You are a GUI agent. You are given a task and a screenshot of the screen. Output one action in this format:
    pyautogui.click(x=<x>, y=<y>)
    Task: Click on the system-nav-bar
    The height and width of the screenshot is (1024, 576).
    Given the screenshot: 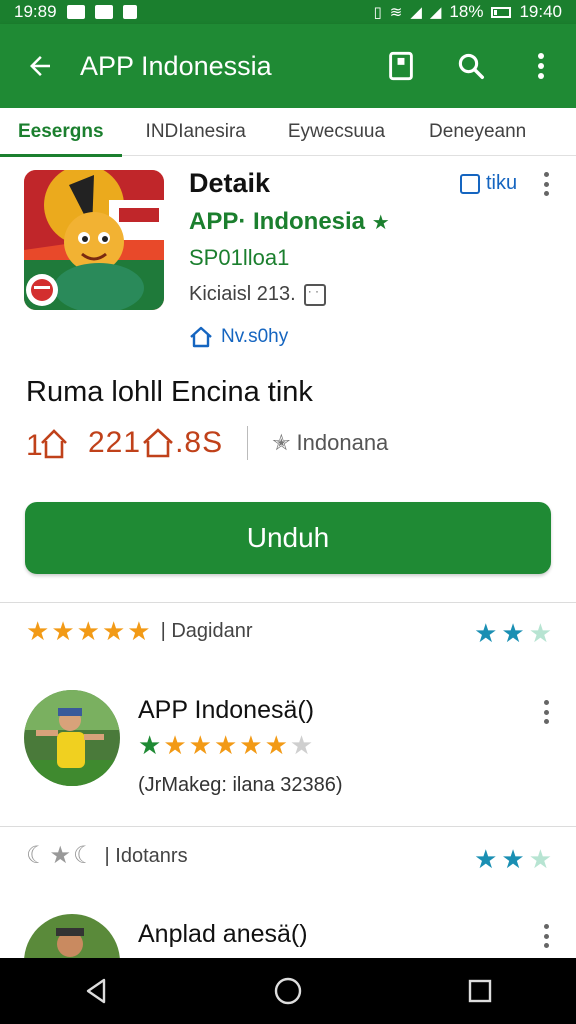 What is the action you would take?
    pyautogui.click(x=288, y=991)
    